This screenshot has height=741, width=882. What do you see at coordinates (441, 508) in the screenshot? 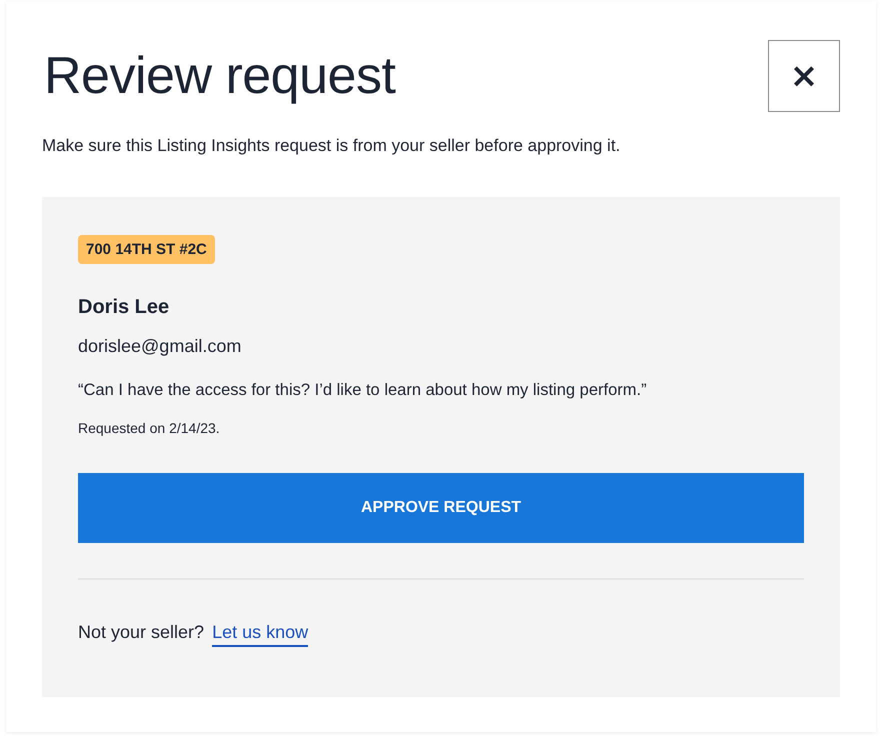
I see `approve-button: APPROVE REQUEST` at bounding box center [441, 508].